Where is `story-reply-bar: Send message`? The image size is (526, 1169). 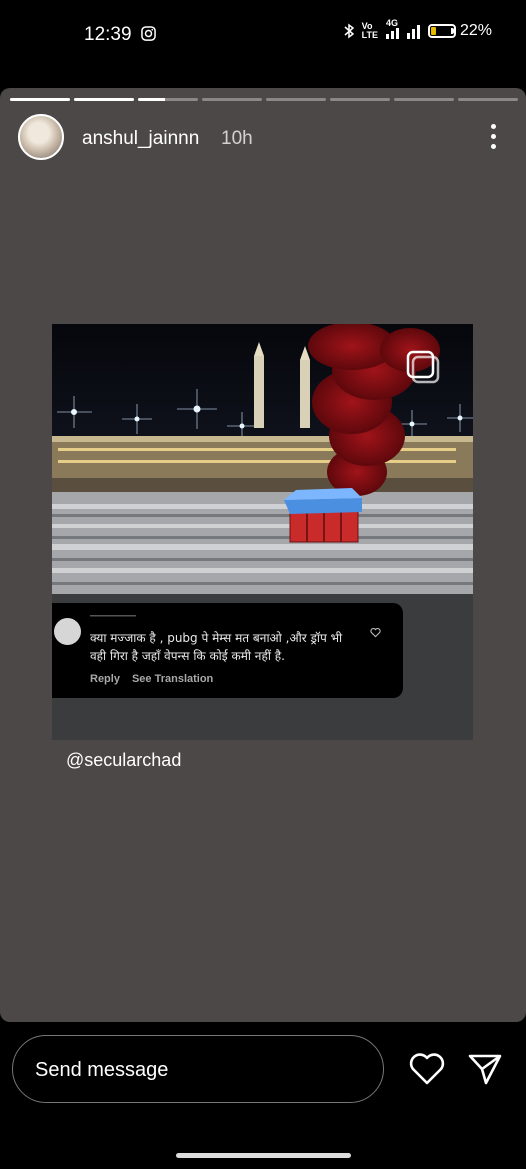 story-reply-bar: Send message is located at coordinates (263, 1095).